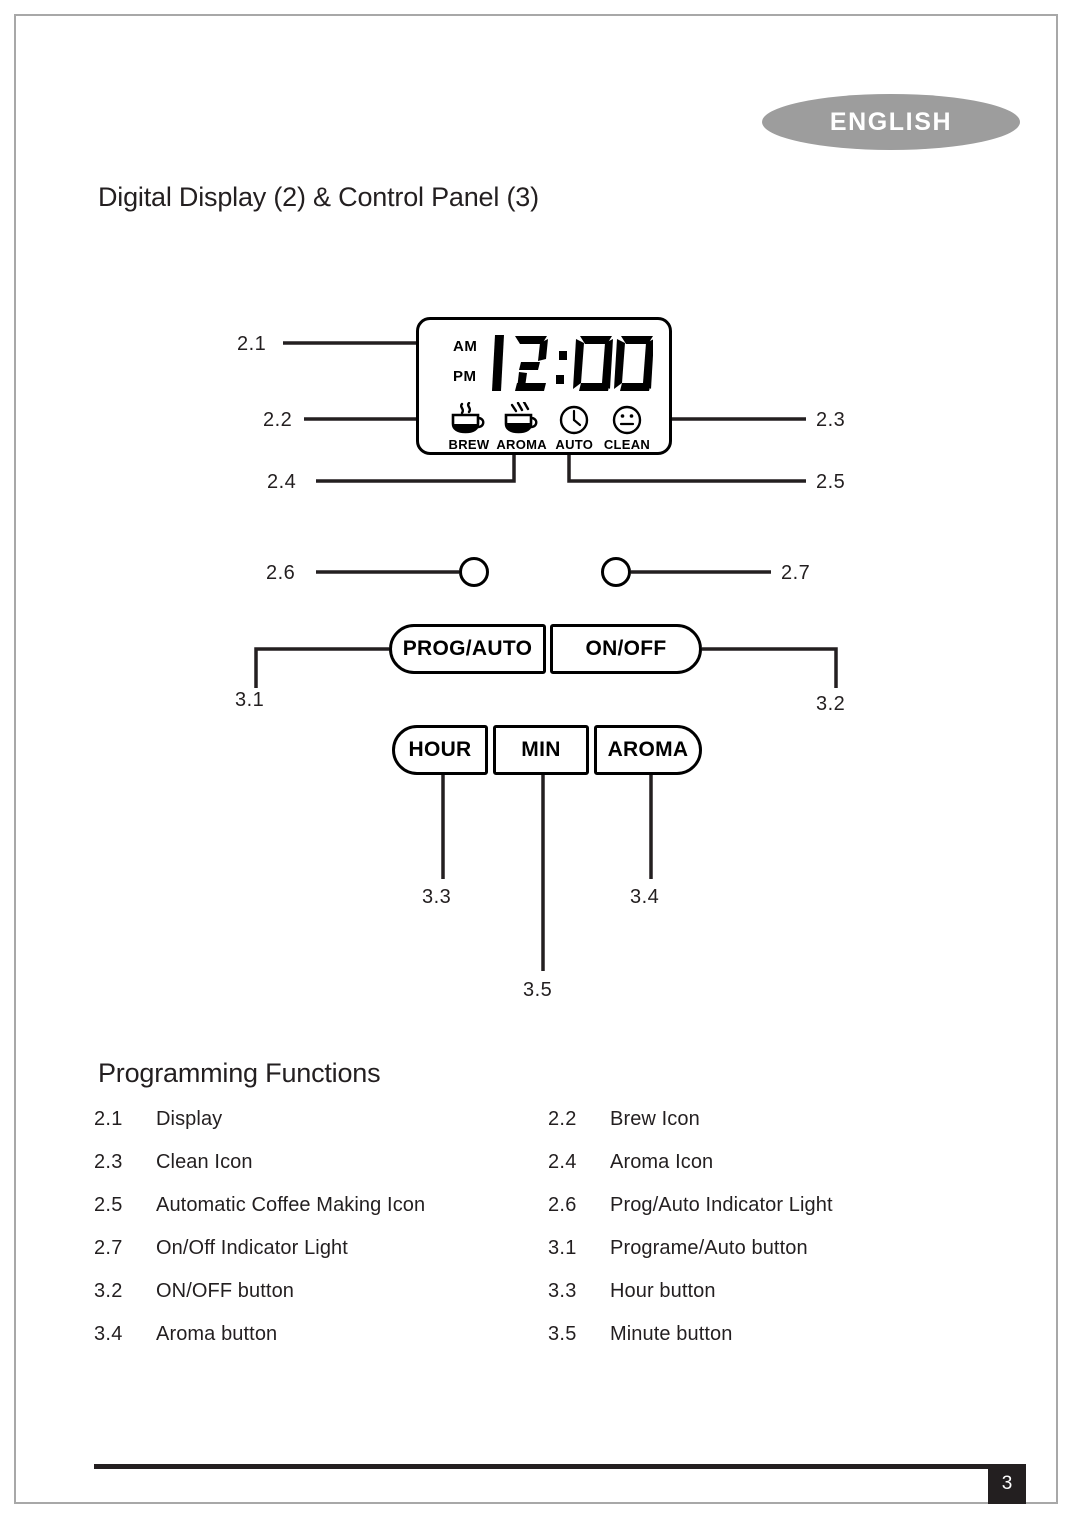 This screenshot has height=1526, width=1080. What do you see at coordinates (831, 704) in the screenshot?
I see `callout-3-2: 3.2` at bounding box center [831, 704].